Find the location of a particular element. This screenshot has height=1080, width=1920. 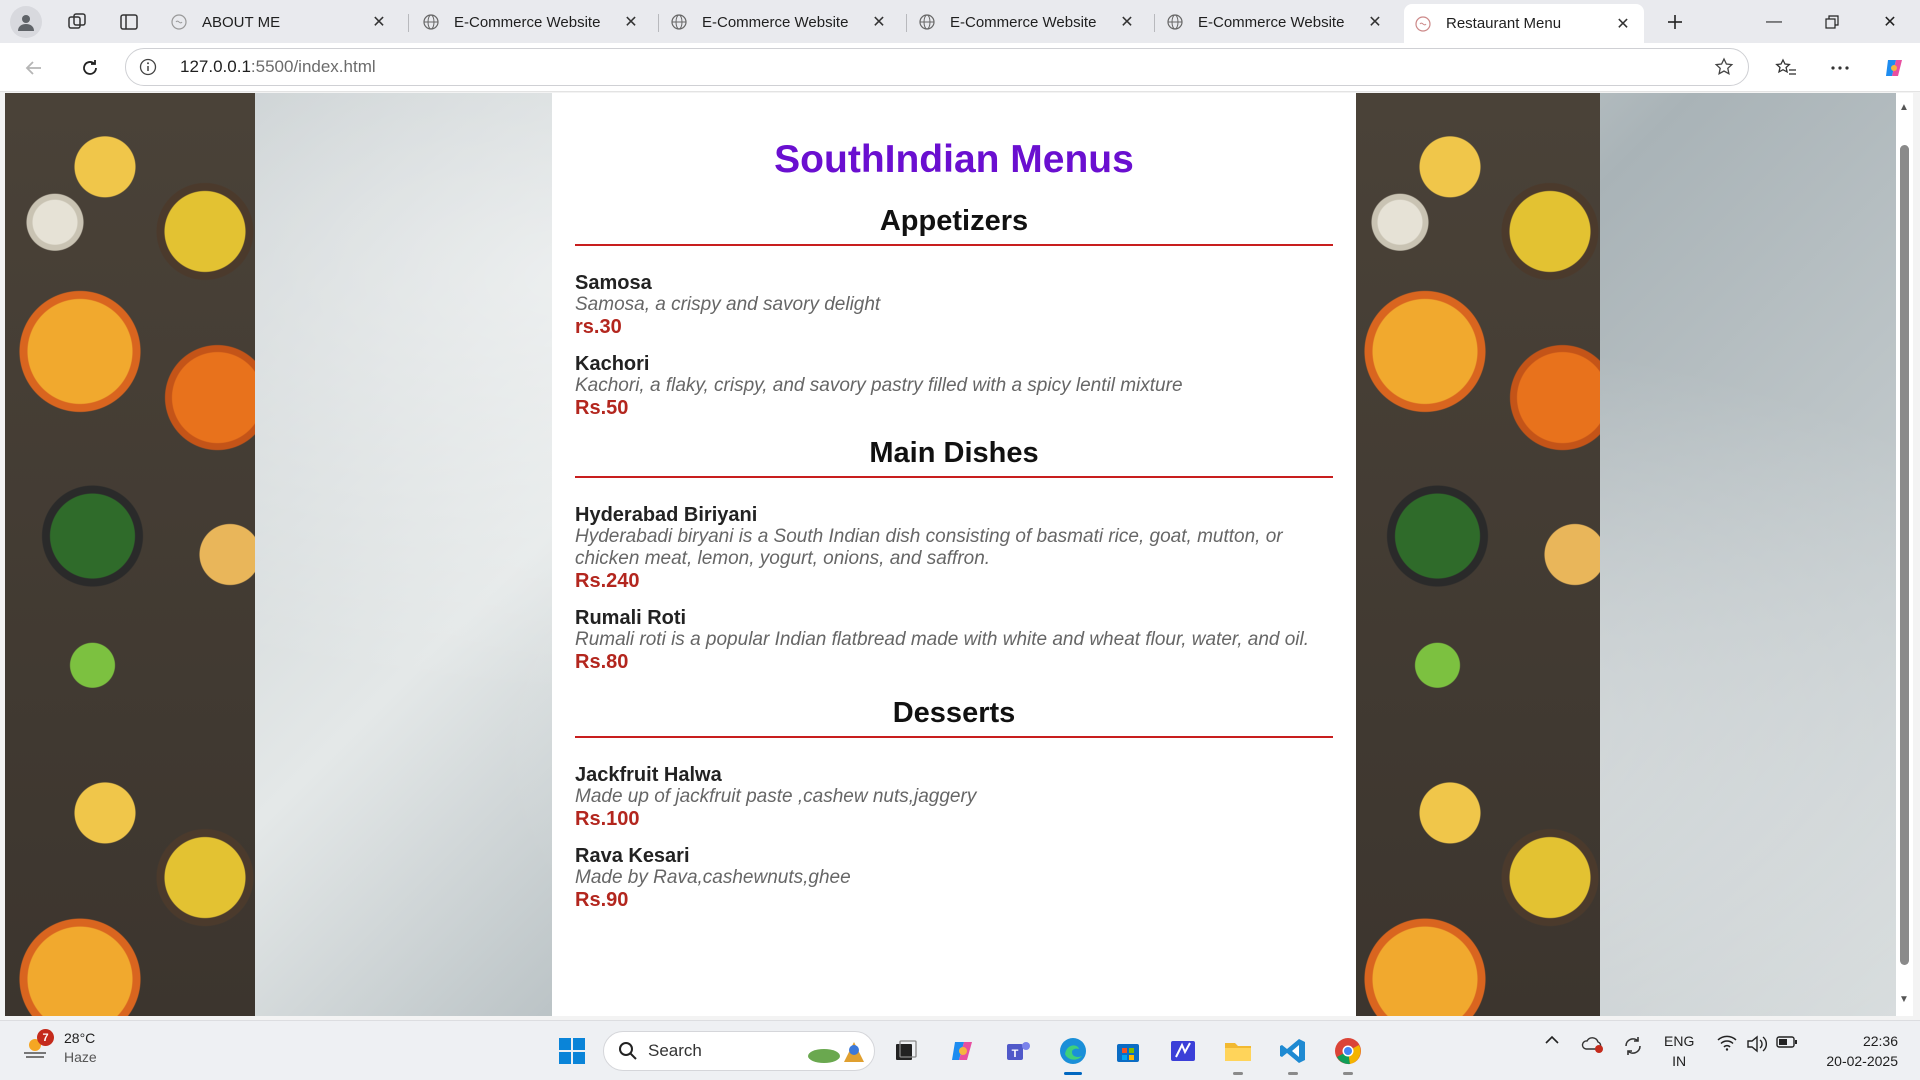

microsoft-store-icon is located at coordinates (1128, 1051).